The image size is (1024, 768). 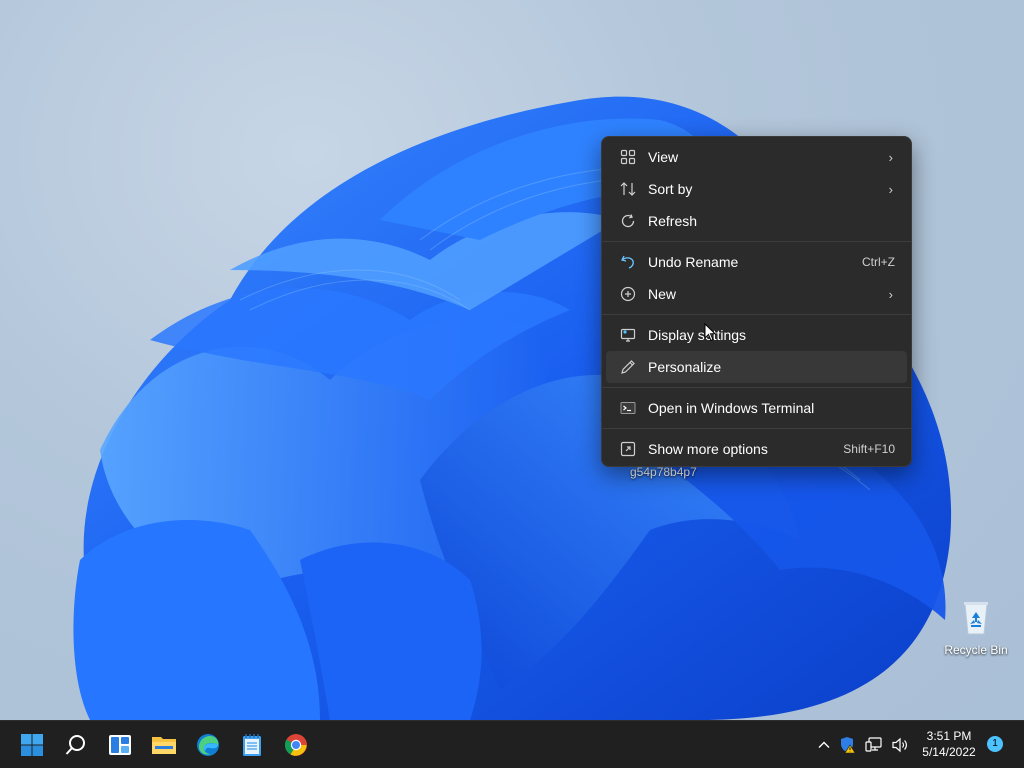 What do you see at coordinates (628, 408) in the screenshot?
I see `terminal-icon` at bounding box center [628, 408].